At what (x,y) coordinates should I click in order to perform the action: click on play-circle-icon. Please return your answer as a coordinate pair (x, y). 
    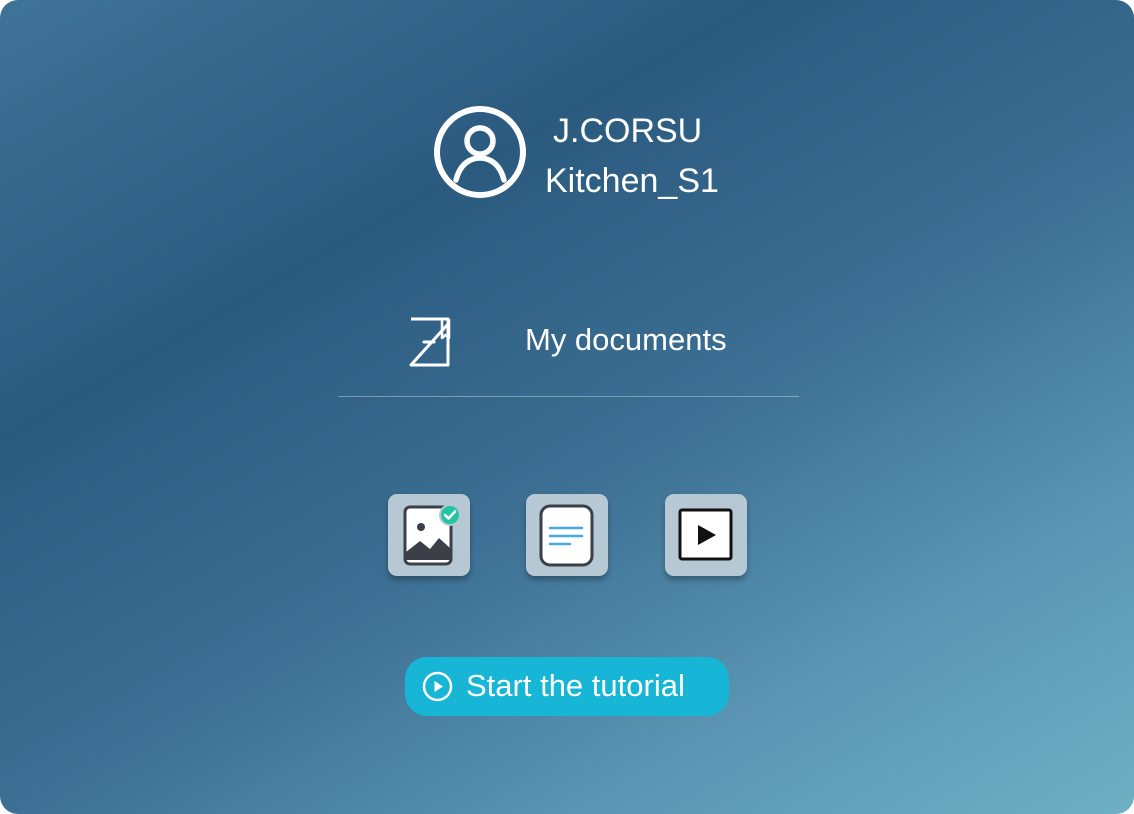
    Looking at the image, I should click on (437, 686).